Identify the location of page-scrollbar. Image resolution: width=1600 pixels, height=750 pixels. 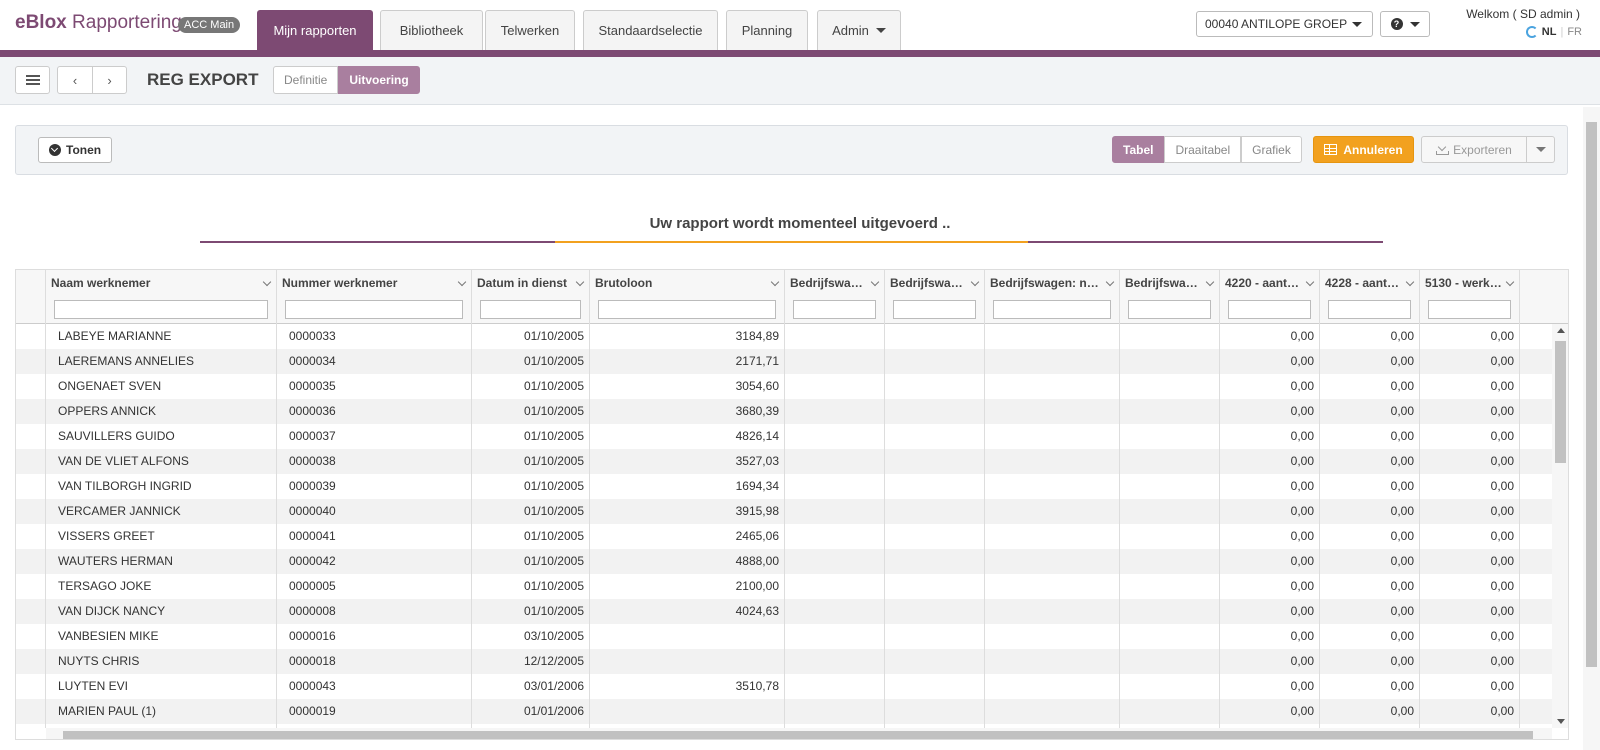
(1591, 428).